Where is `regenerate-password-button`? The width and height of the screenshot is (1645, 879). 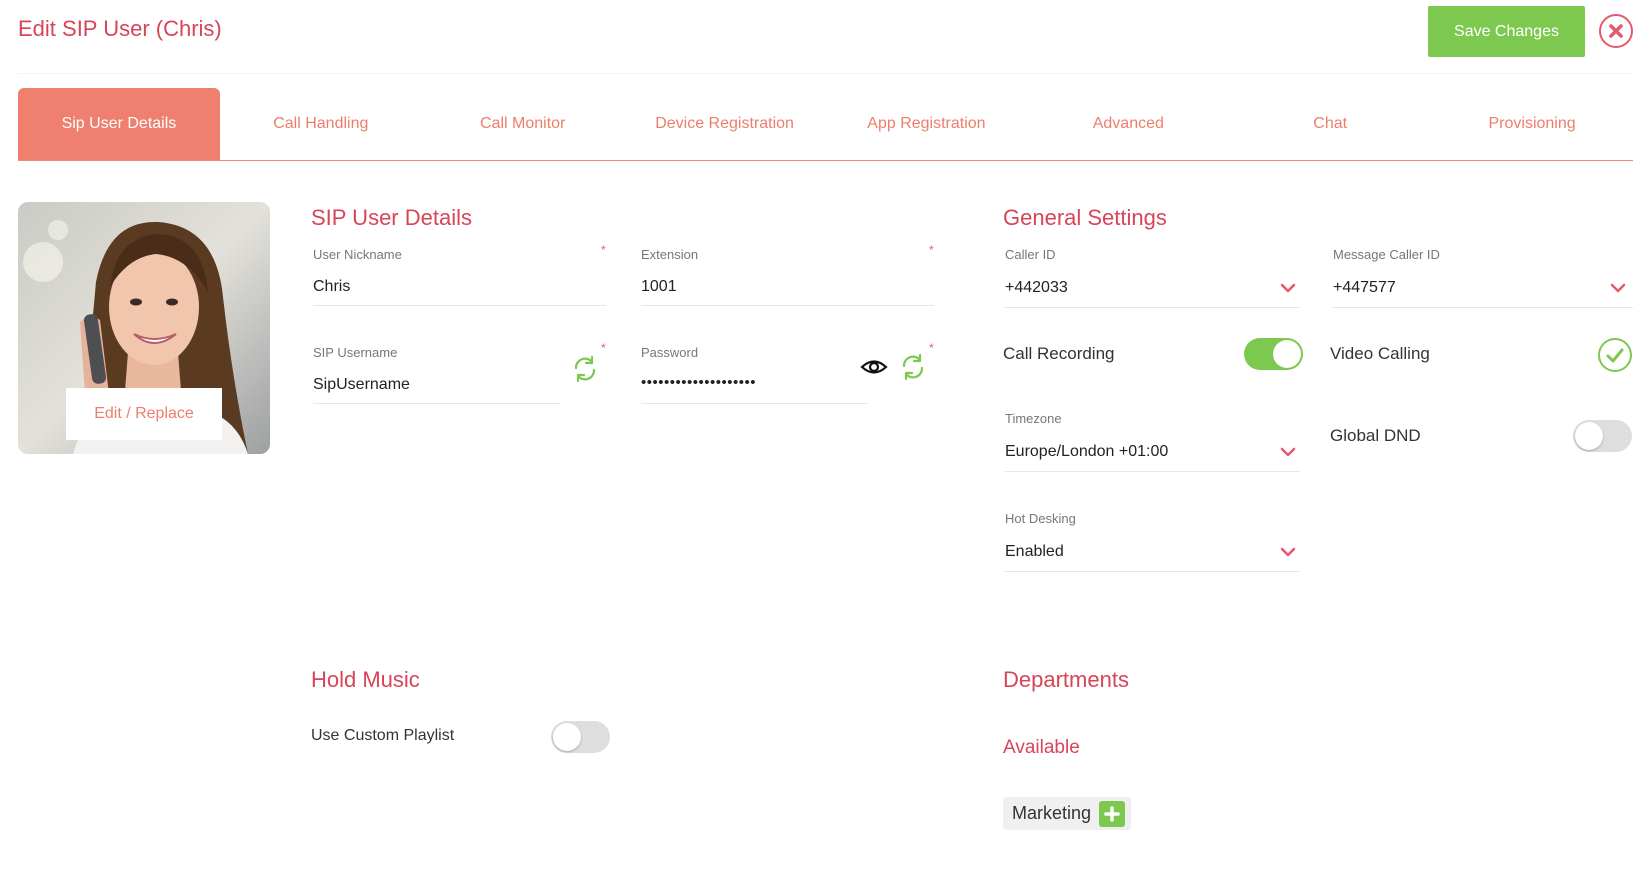 regenerate-password-button is located at coordinates (913, 369).